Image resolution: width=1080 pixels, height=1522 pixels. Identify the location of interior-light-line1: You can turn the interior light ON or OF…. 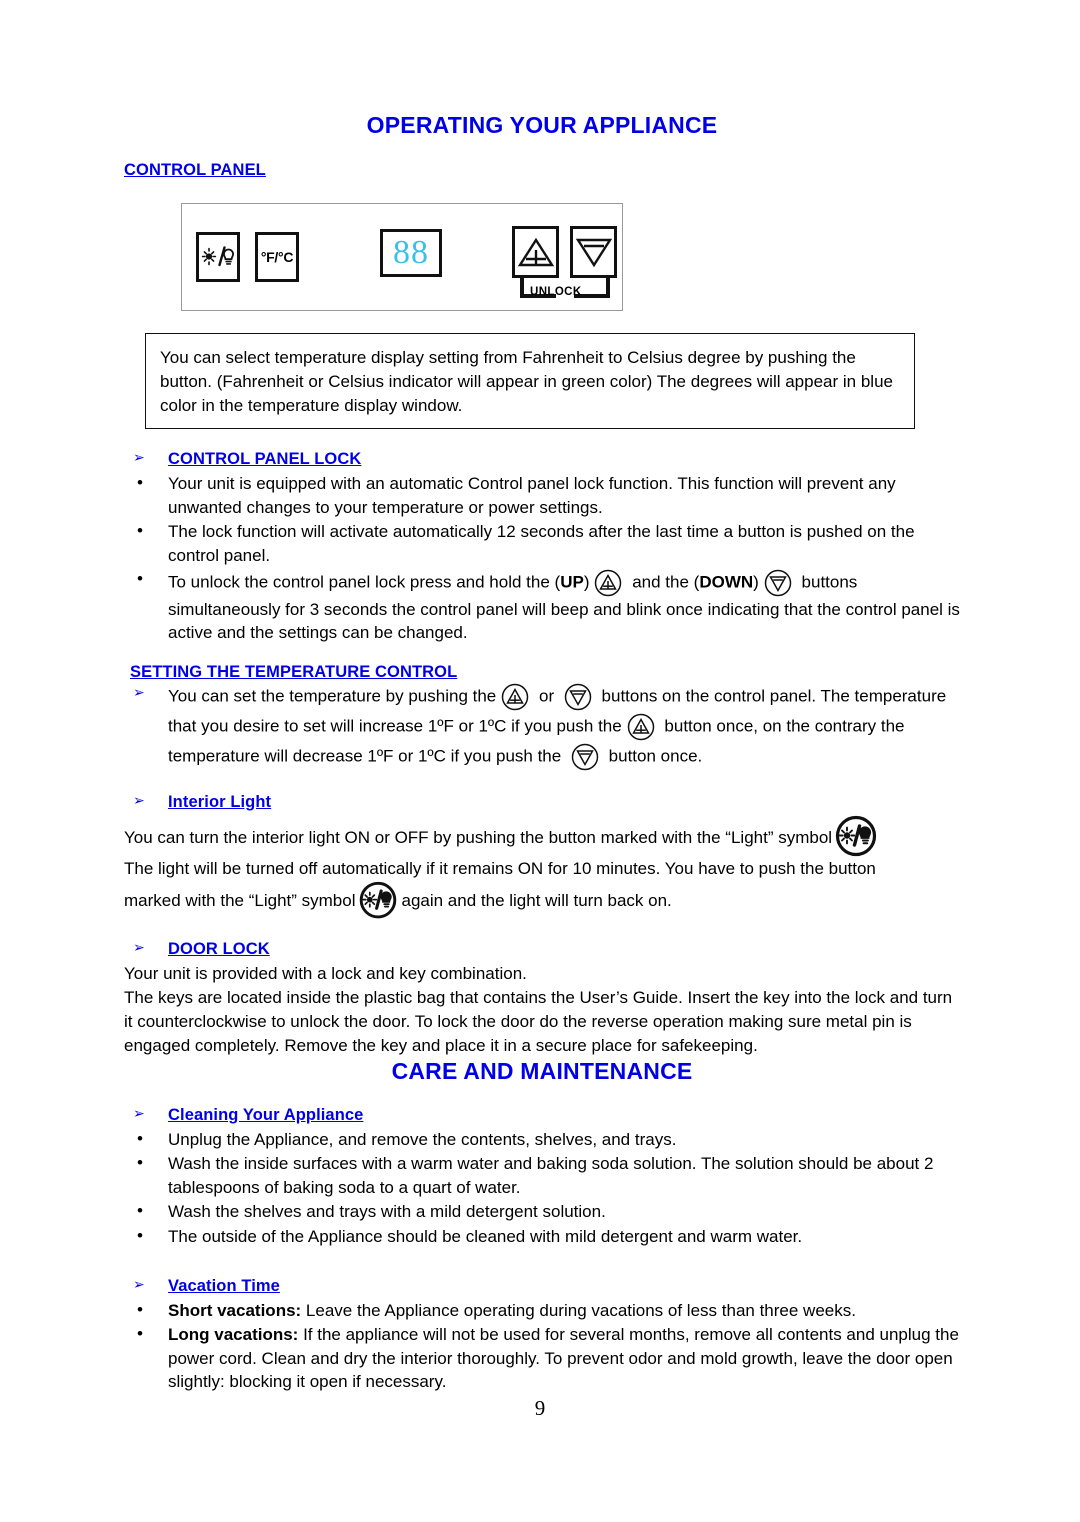
(542, 836).